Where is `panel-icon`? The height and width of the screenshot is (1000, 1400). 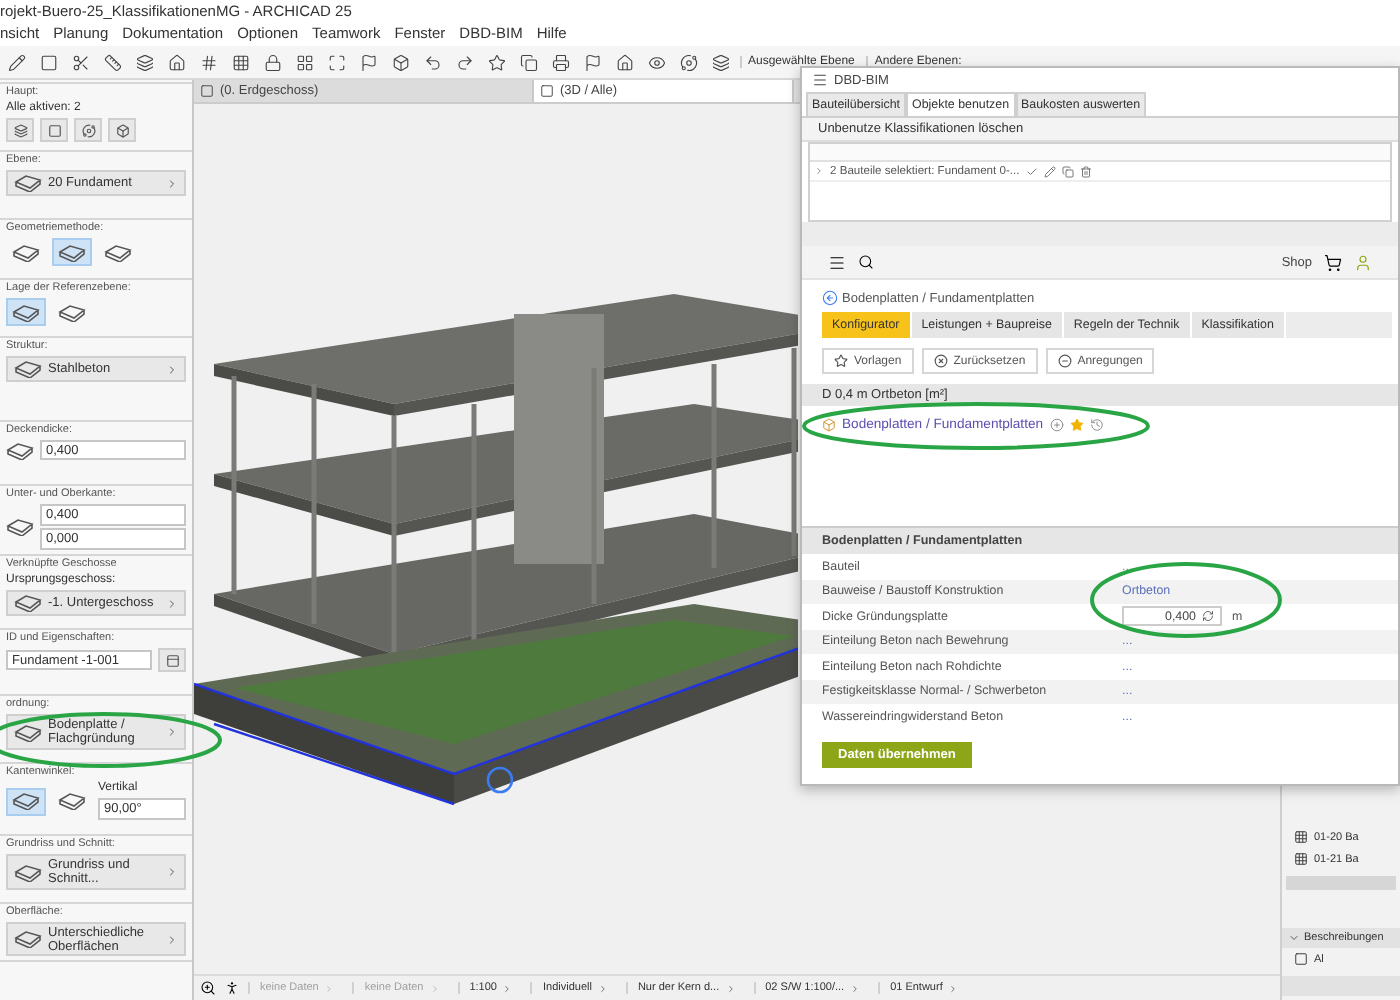
panel-icon is located at coordinates (172, 660).